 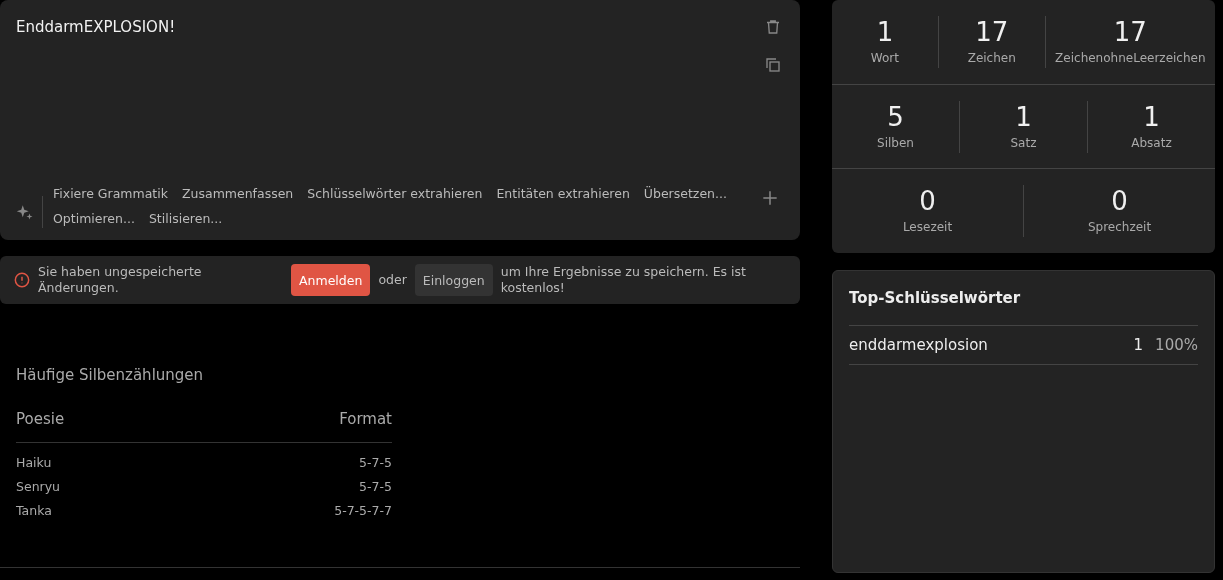 What do you see at coordinates (365, 419) in the screenshot?
I see `column-header: Format` at bounding box center [365, 419].